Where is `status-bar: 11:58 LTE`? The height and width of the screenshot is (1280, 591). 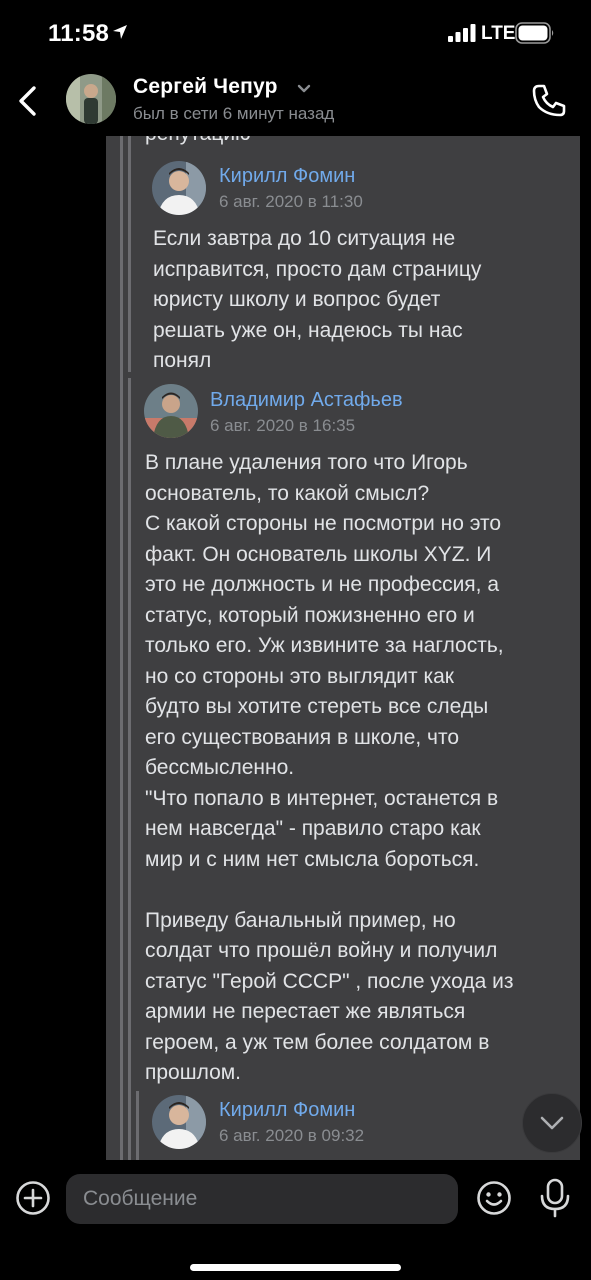 status-bar: 11:58 LTE is located at coordinates (295, 33).